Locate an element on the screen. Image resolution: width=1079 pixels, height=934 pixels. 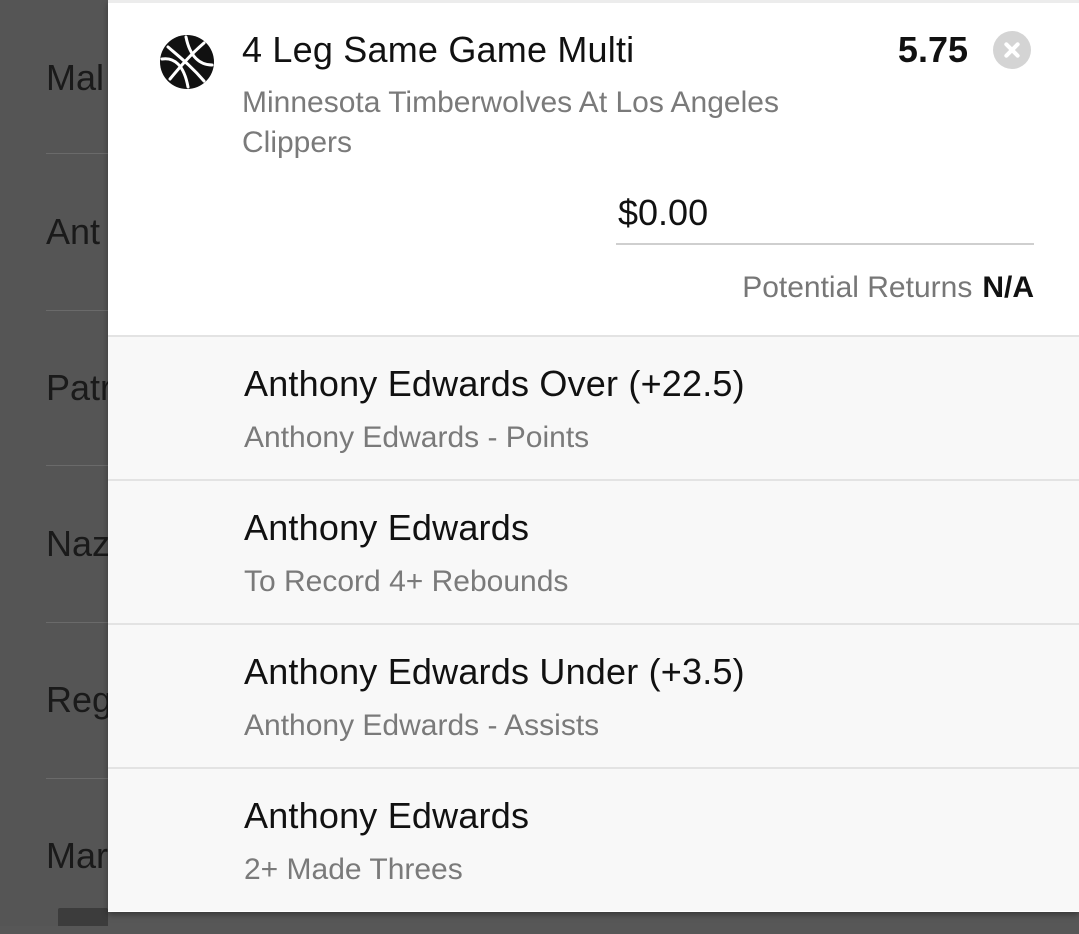
stake-input is located at coordinates (826, 213).